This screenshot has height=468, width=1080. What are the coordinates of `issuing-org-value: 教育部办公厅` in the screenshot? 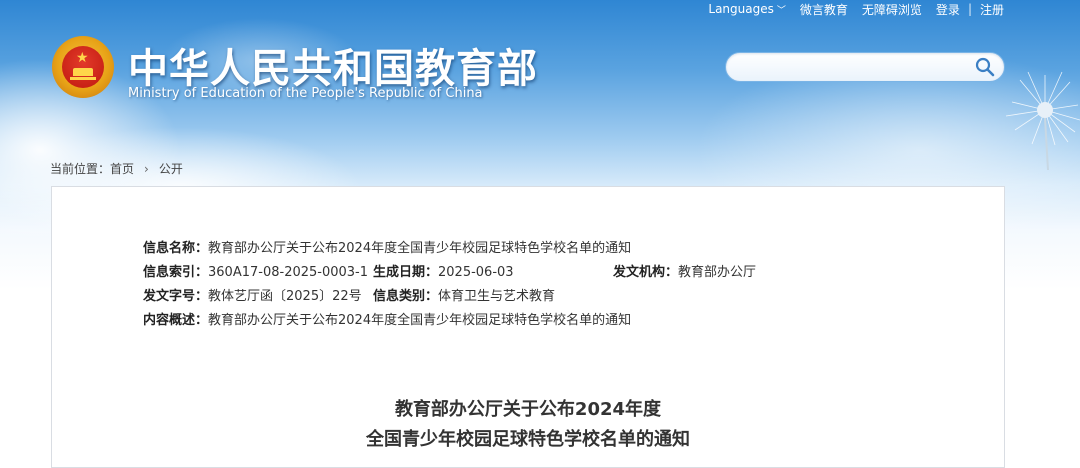 It's located at (717, 272).